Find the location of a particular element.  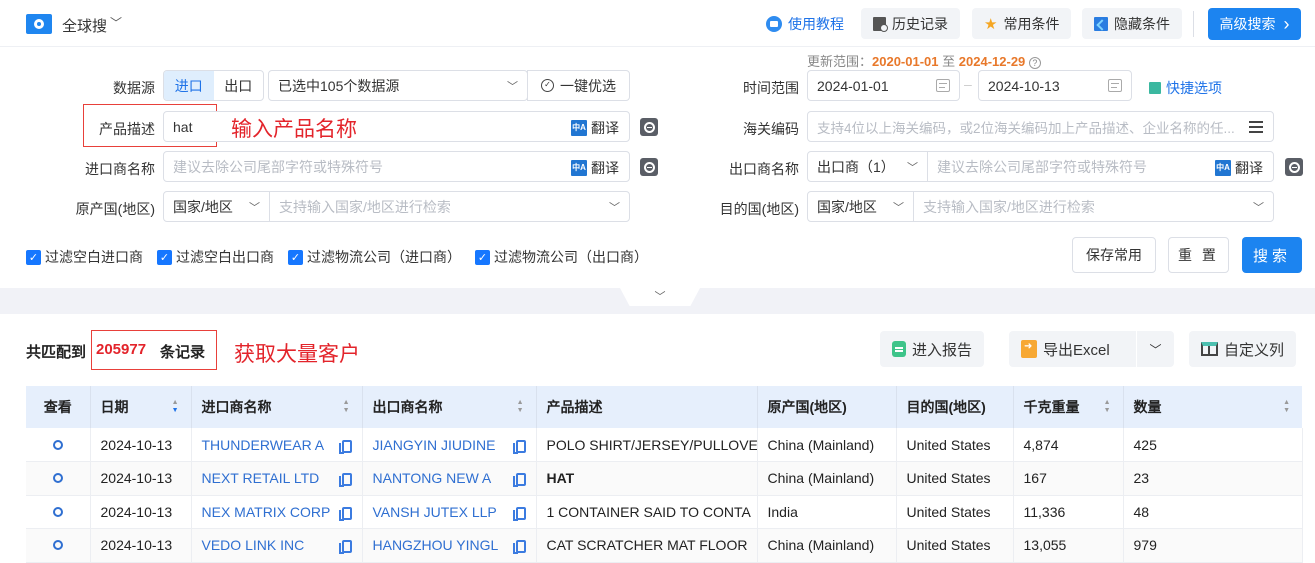

importer-link: THUNDERWEAR A is located at coordinates (263, 445).